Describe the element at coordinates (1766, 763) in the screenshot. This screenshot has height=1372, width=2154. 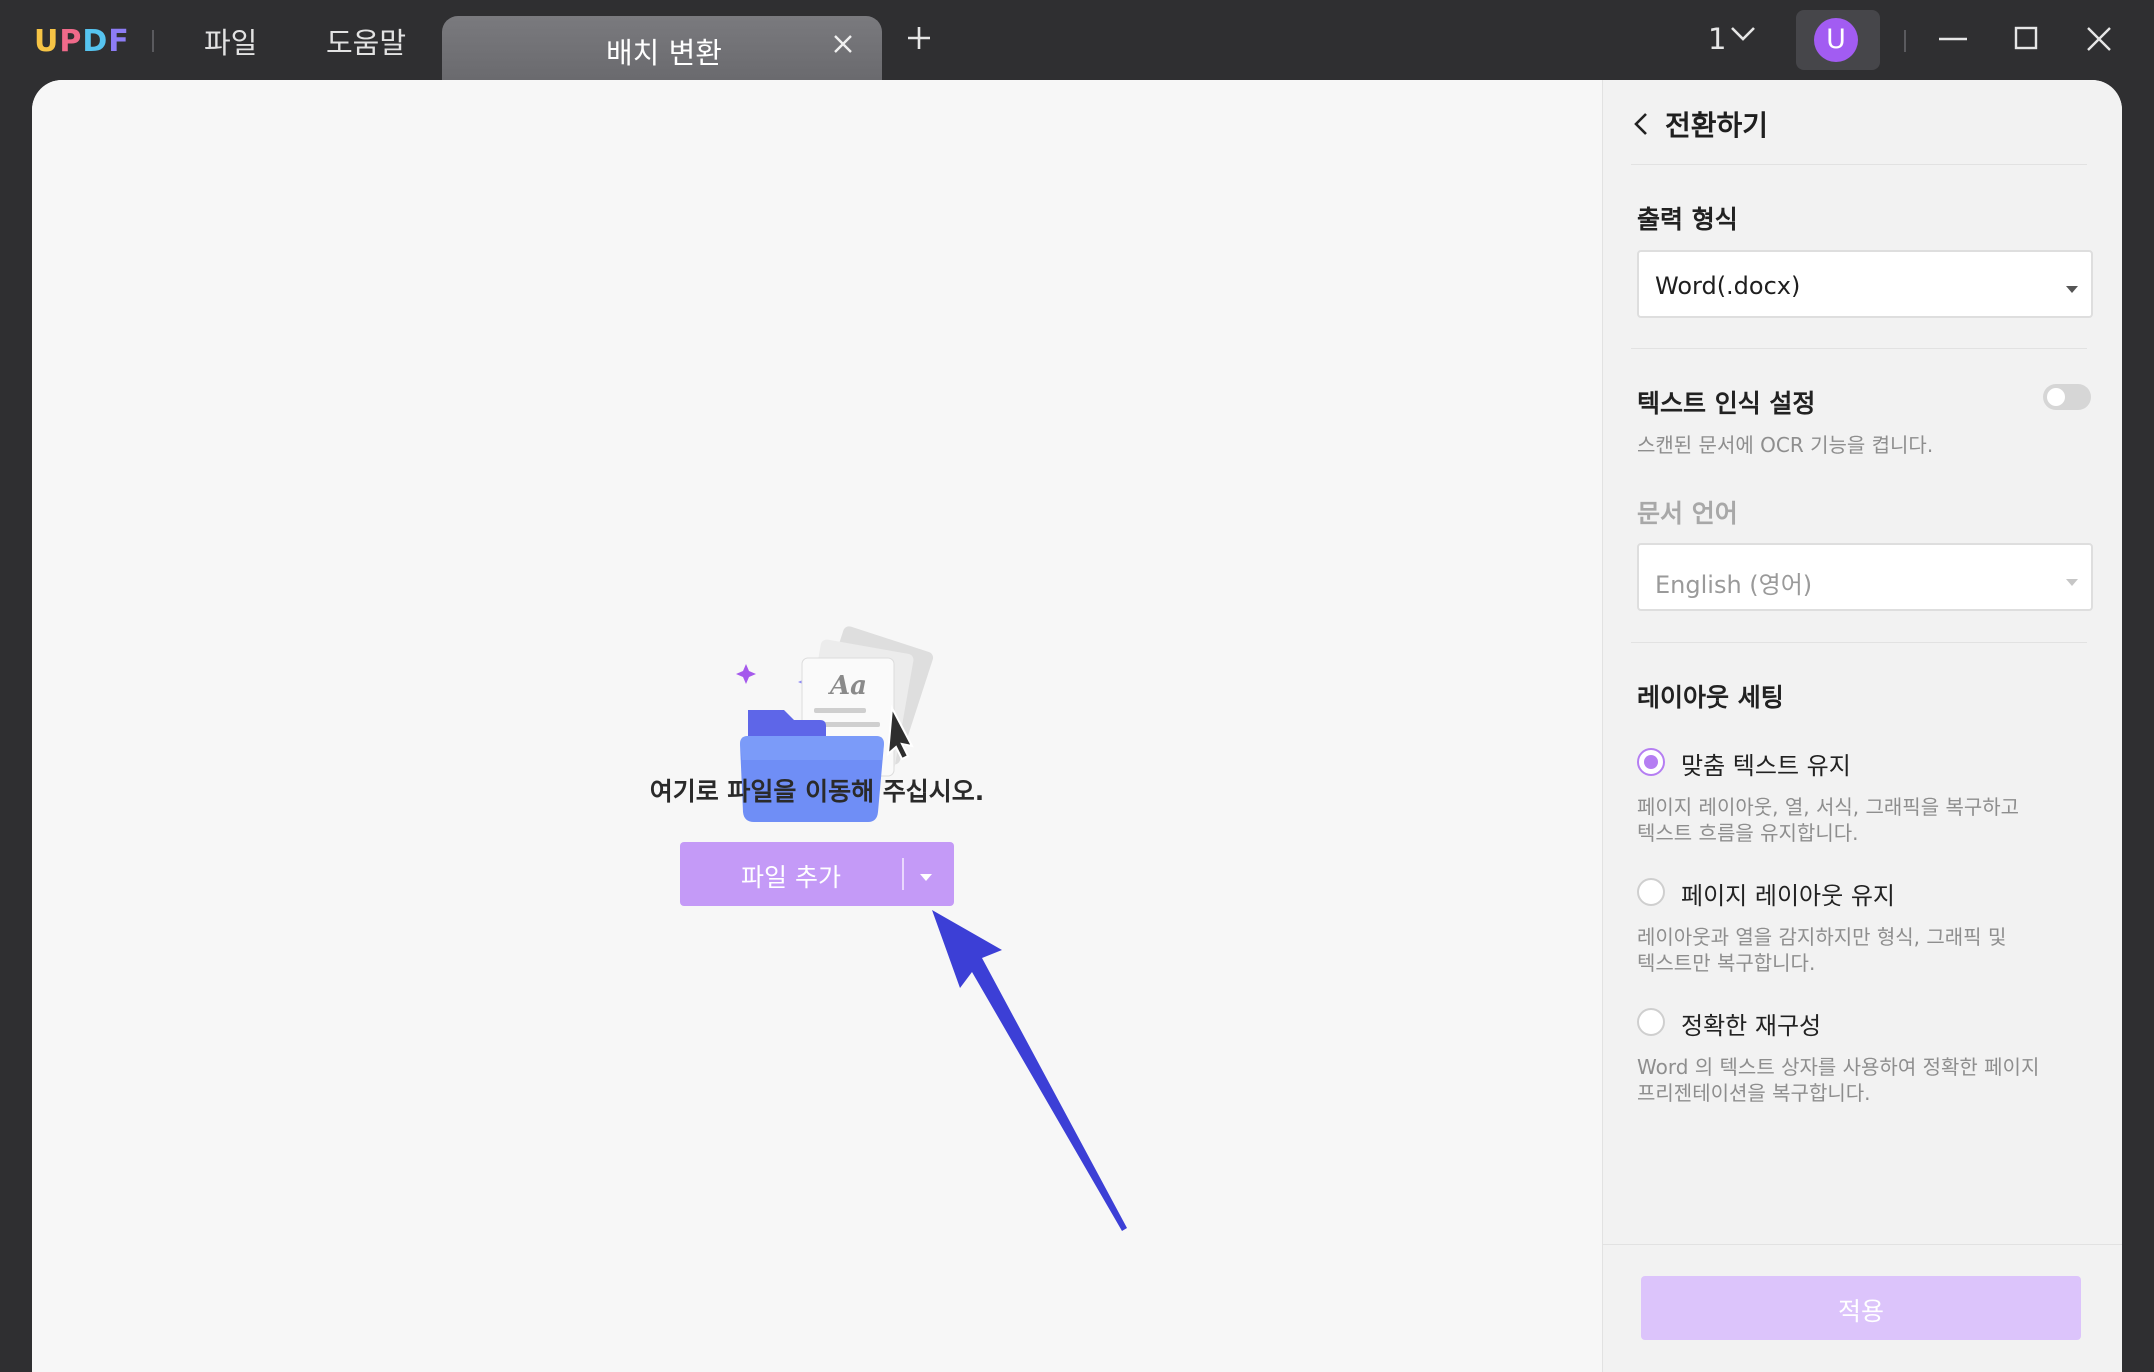
I see `flowing-text-label: 맞춤 텍스트 유지` at that location.